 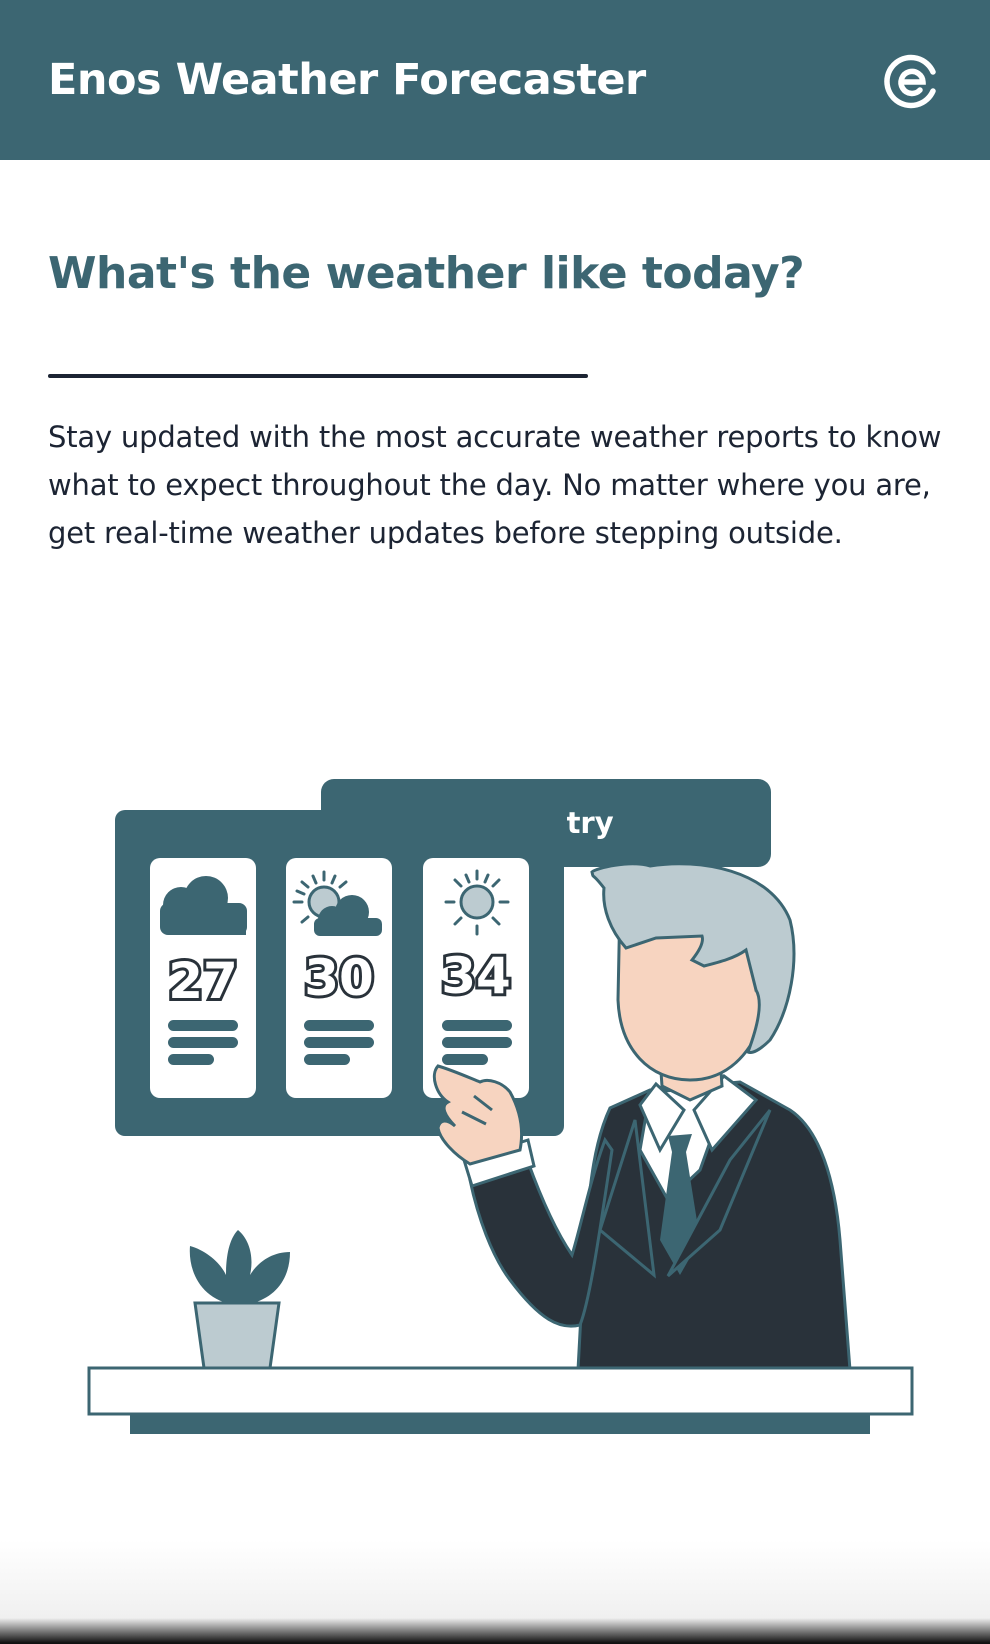 What do you see at coordinates (318, 376) in the screenshot?
I see `headline-divider` at bounding box center [318, 376].